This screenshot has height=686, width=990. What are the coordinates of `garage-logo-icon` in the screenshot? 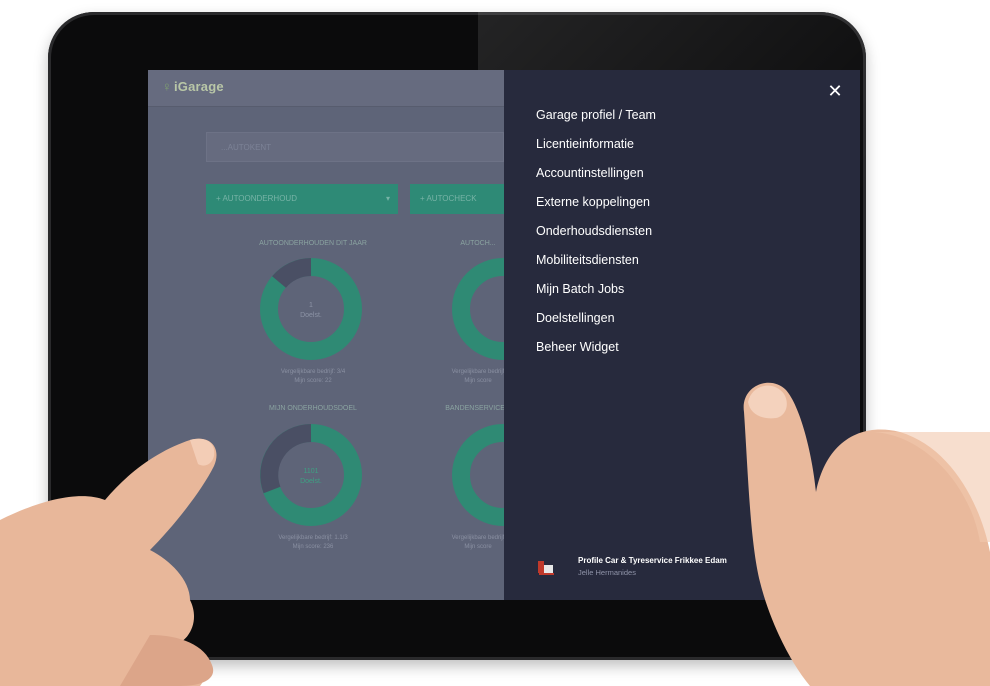 It's located at (546, 568).